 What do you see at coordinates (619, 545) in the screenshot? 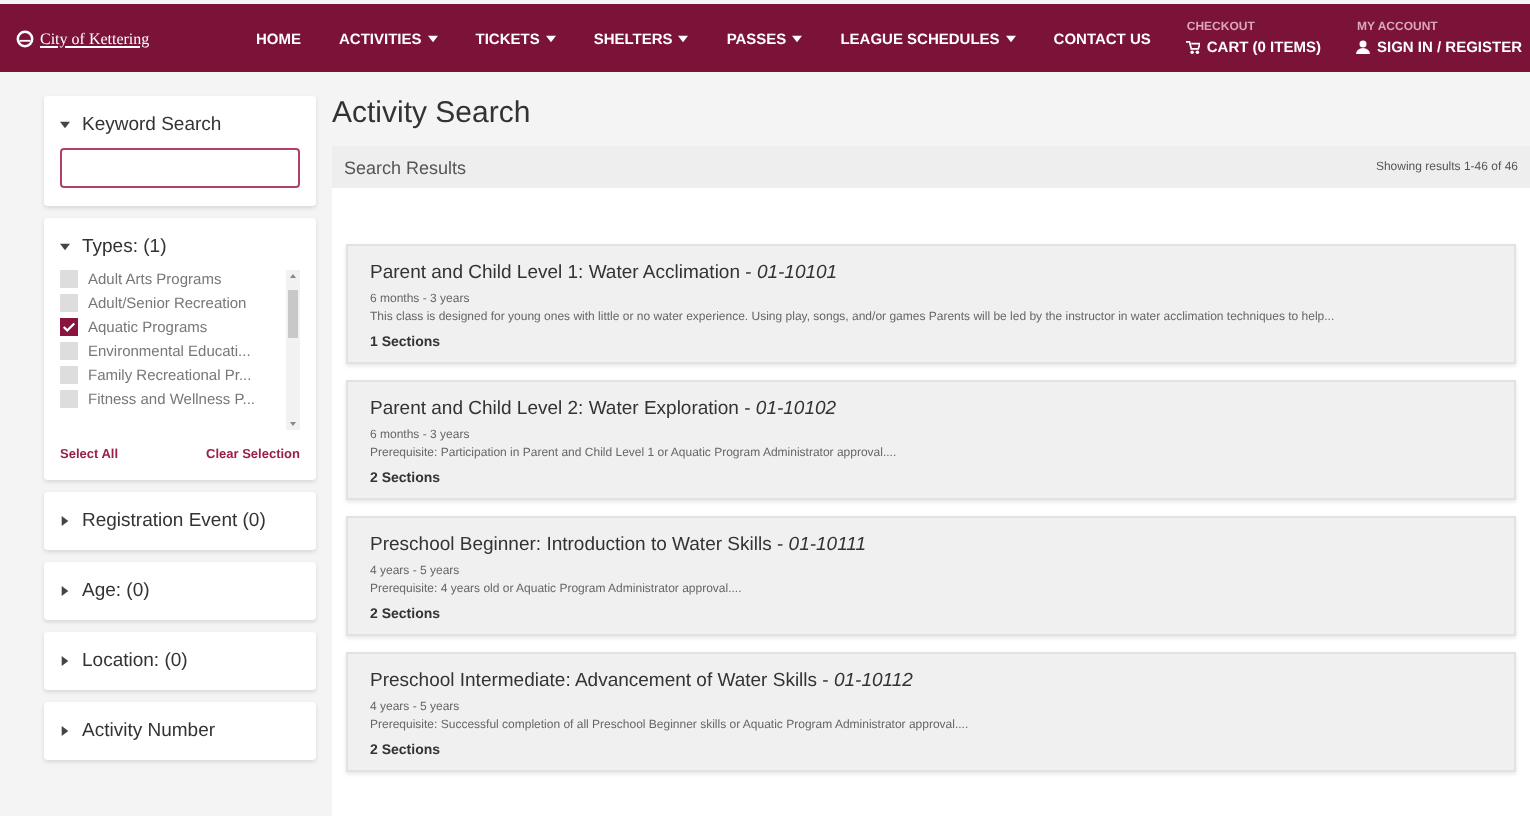
I see `activity-title: Preschool Beginner: Introduction to Water Skills - 01-10111` at bounding box center [619, 545].